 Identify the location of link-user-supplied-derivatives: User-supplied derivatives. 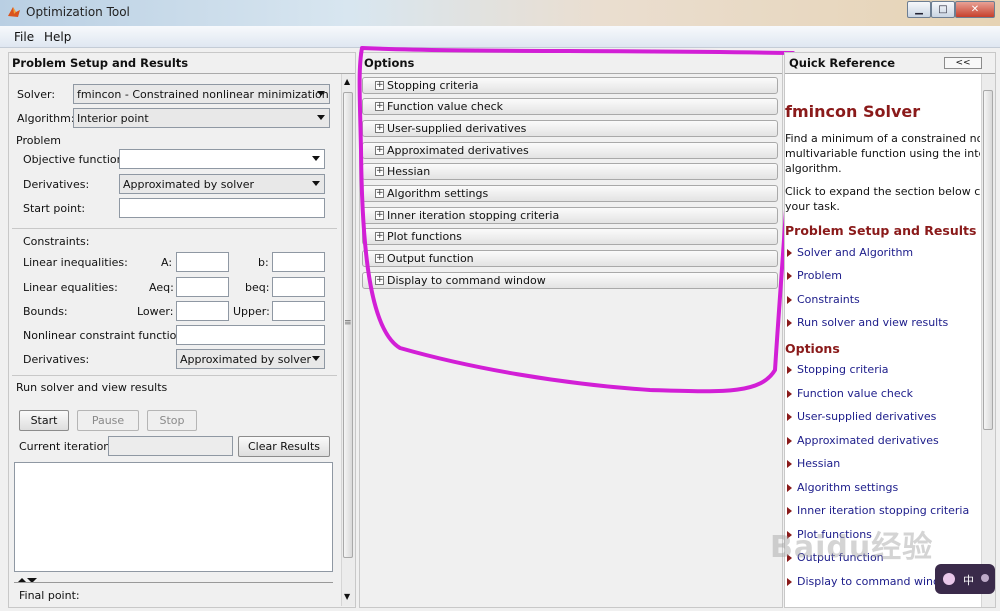
(866, 416).